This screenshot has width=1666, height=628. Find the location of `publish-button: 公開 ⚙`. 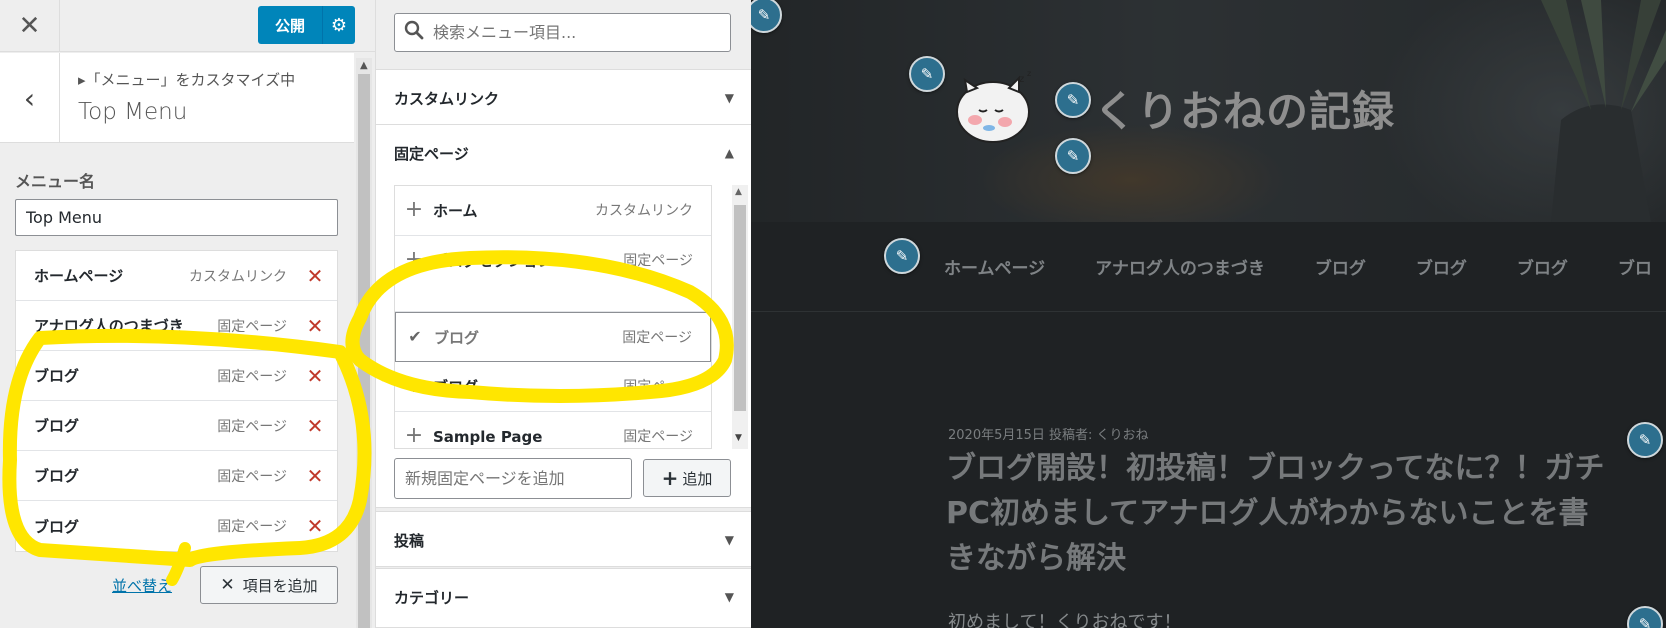

publish-button: 公開 ⚙ is located at coordinates (306, 25).